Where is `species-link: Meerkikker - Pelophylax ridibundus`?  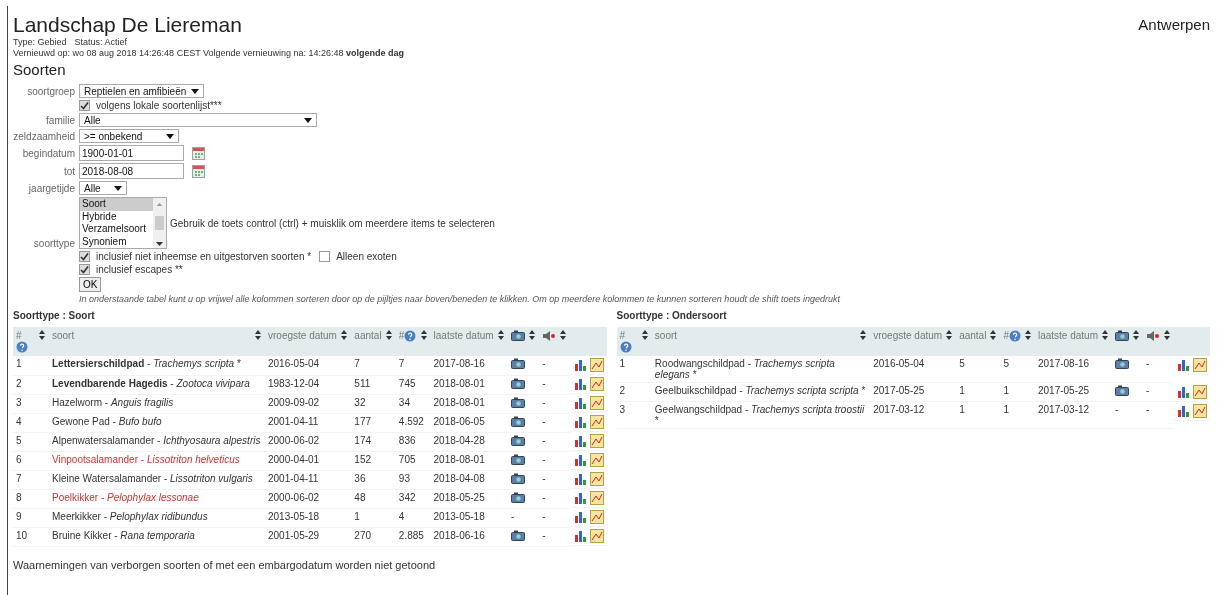
species-link: Meerkikker - Pelophylax ridibundus is located at coordinates (157, 517).